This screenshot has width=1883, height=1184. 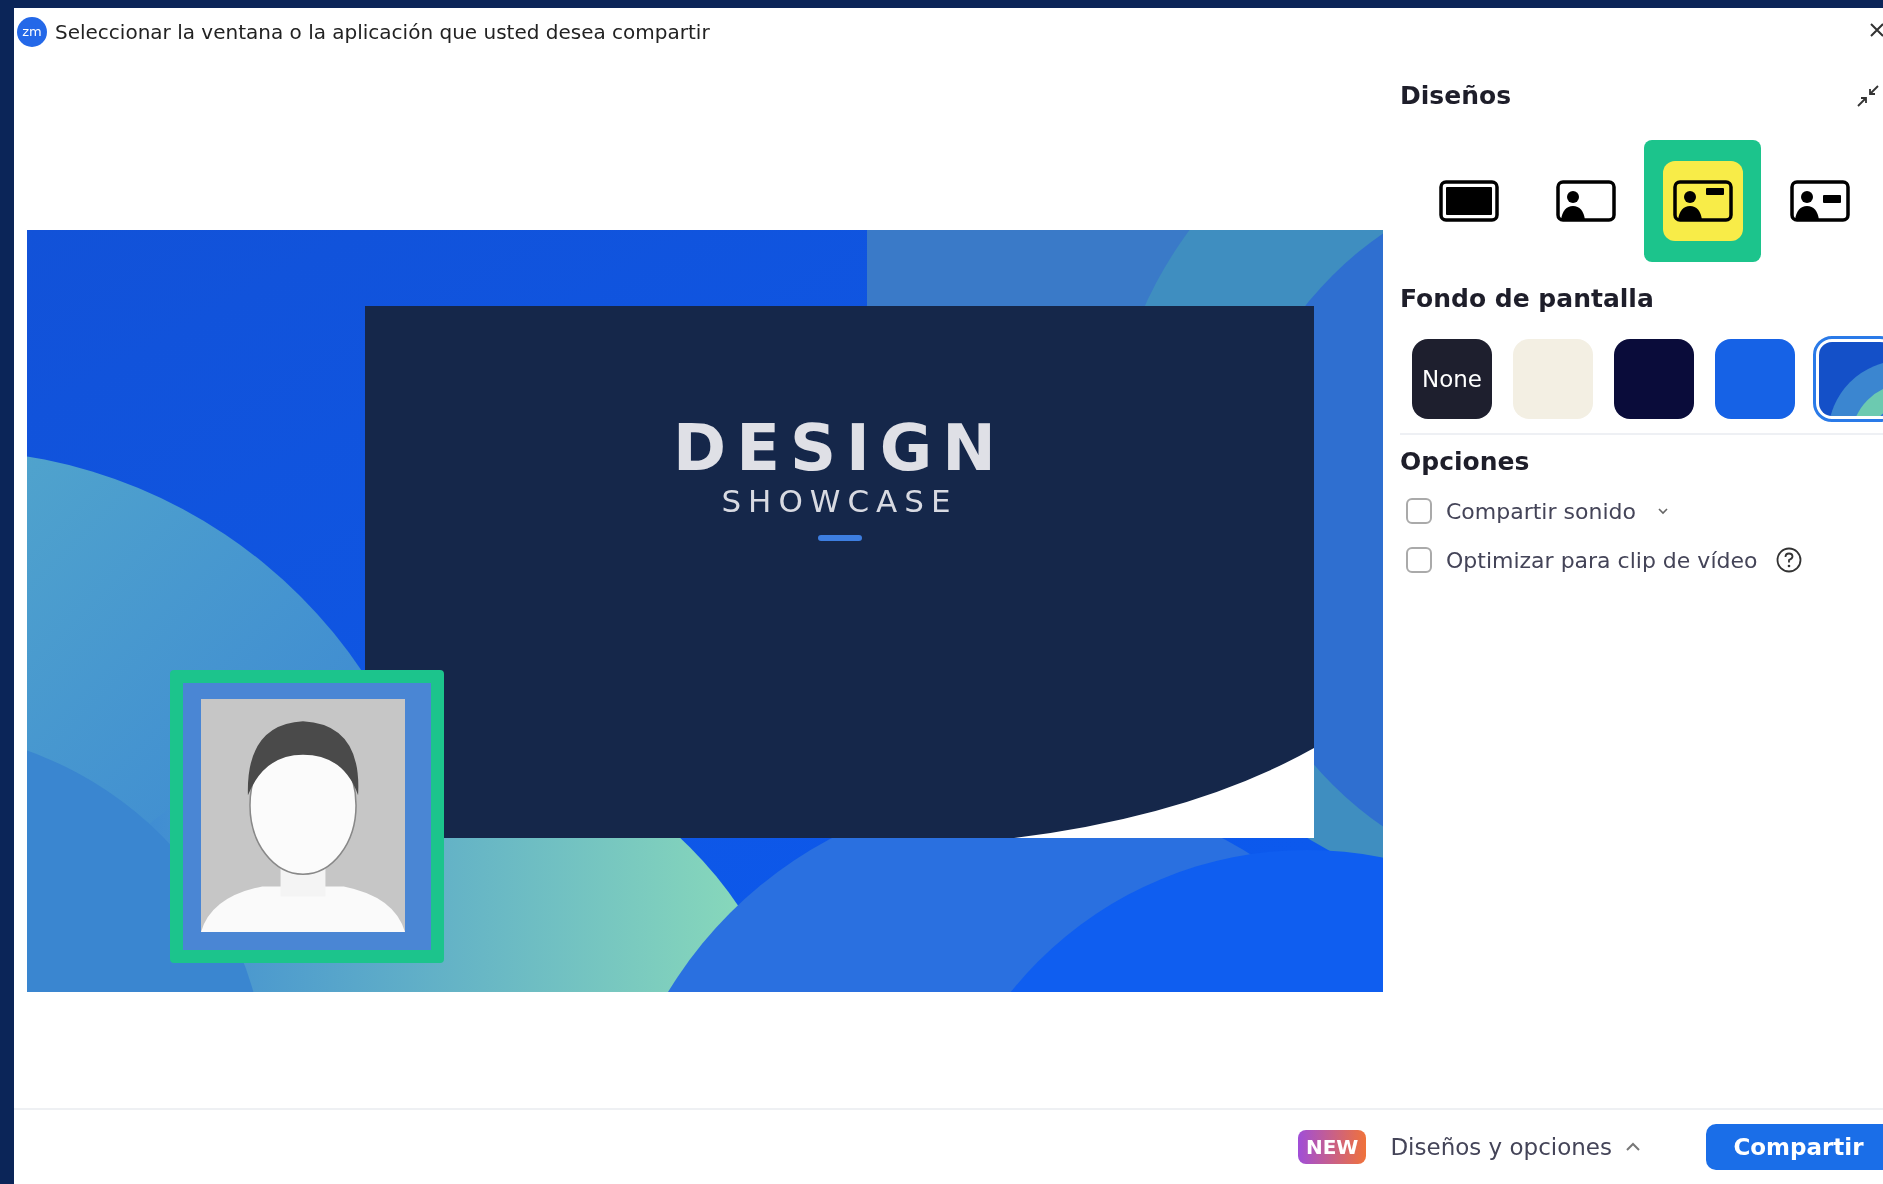 I want to click on section-heading: Opciones, so click(x=1465, y=461).